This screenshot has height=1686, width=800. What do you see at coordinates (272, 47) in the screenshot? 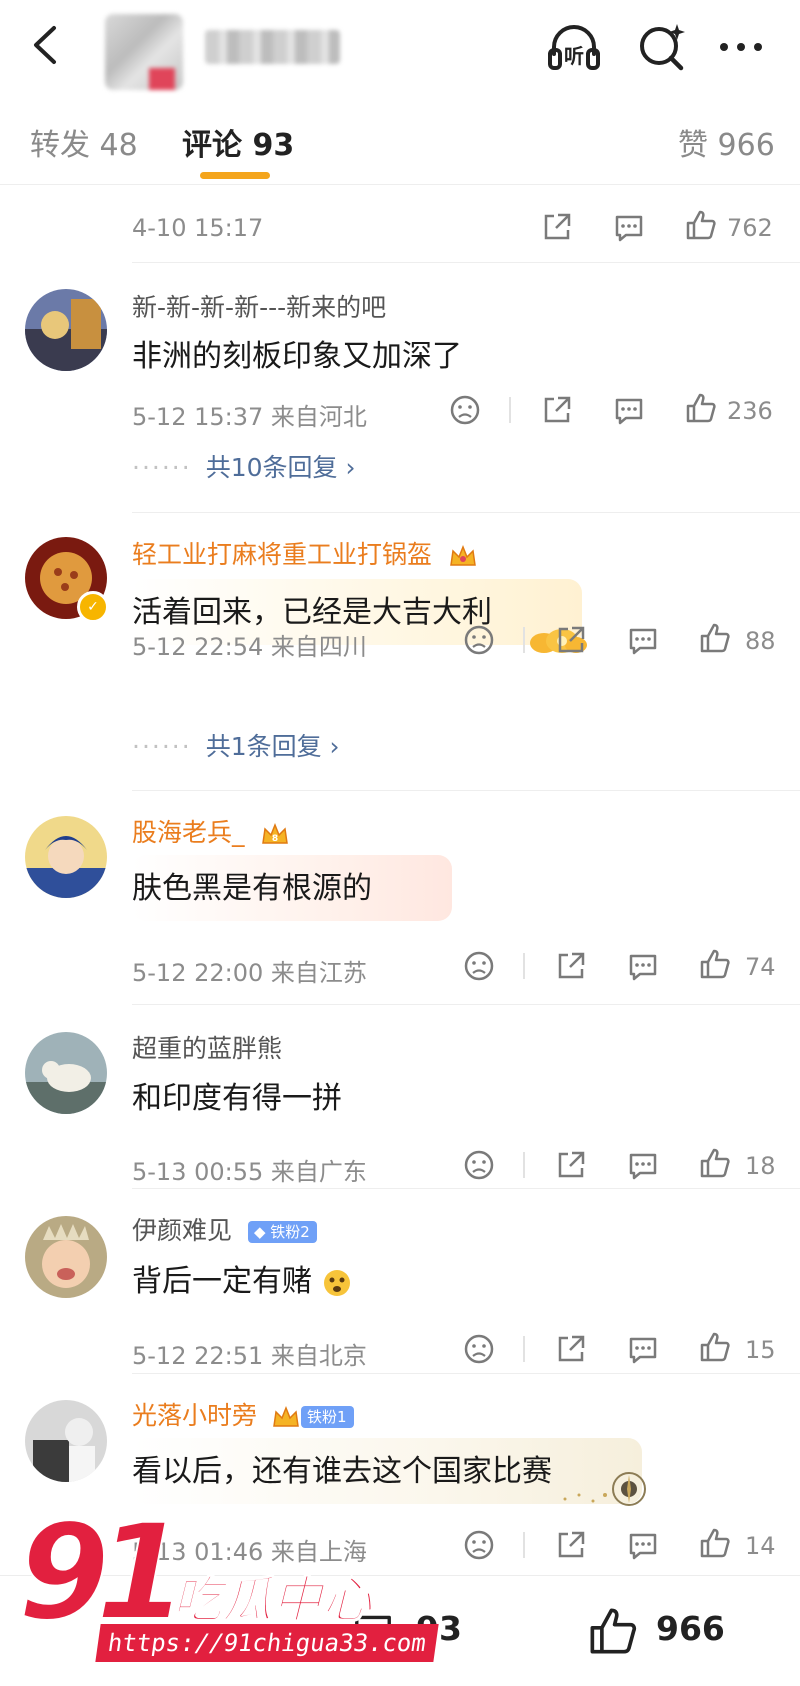
I see `blurred-author-name` at bounding box center [272, 47].